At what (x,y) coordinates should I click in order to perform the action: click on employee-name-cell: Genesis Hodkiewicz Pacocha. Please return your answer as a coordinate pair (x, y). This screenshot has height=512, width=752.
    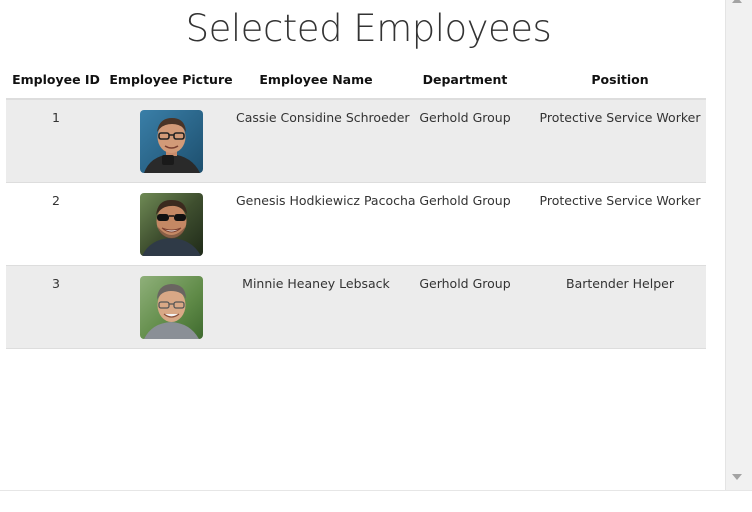
    Looking at the image, I should click on (326, 223).